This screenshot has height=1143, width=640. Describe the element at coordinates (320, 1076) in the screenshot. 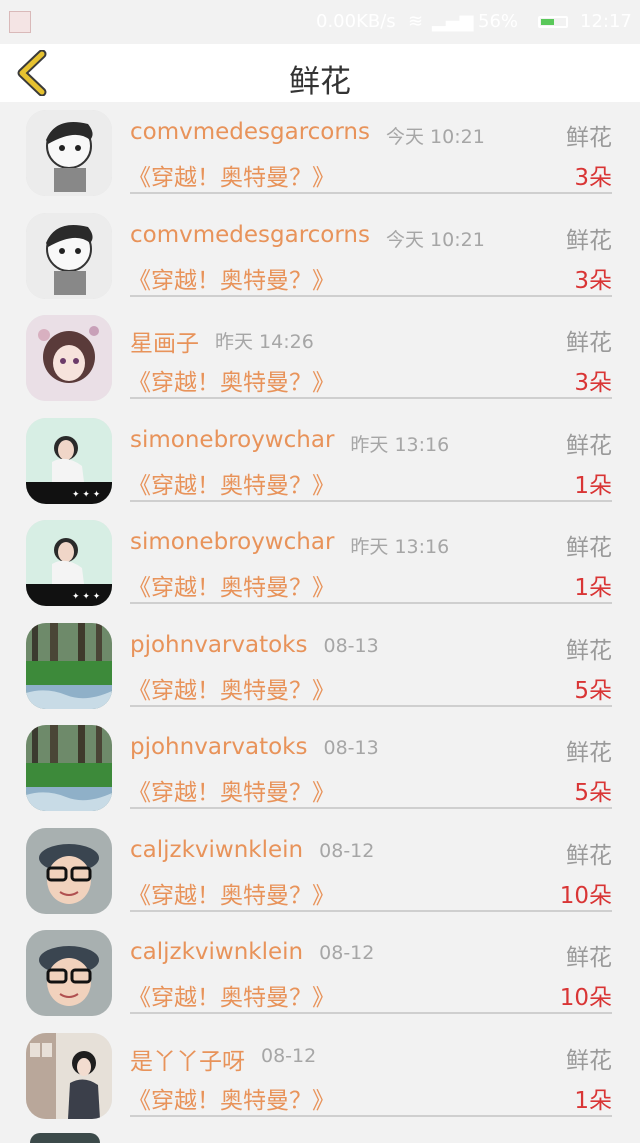

I see `list-item: 是丫丫子呀 08-12 鲜花 《穿越！奥特曼？》 1朵` at that location.